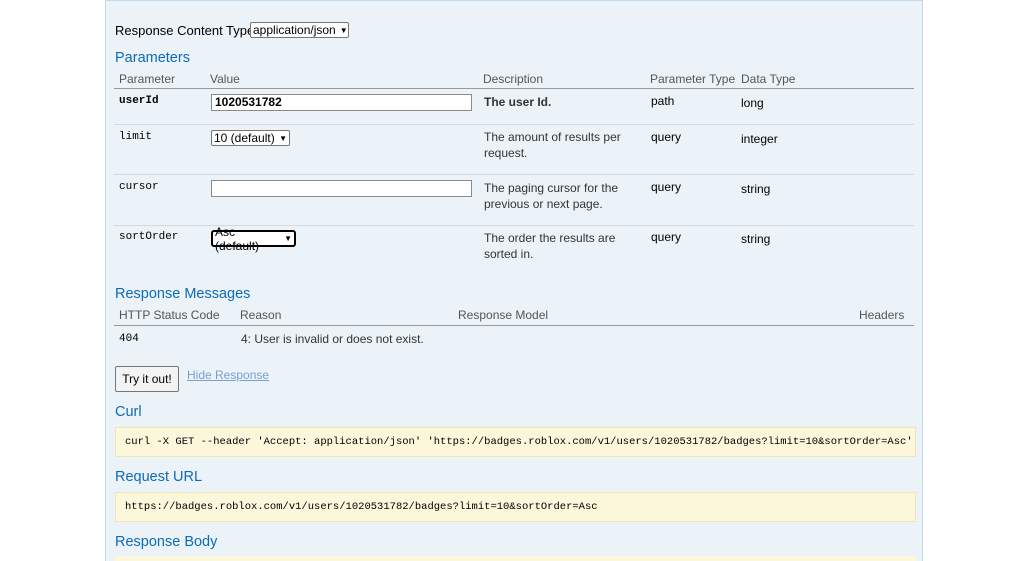 The image size is (1033, 561). Describe the element at coordinates (147, 379) in the screenshot. I see `try-it-out-button: Try it out!` at that location.